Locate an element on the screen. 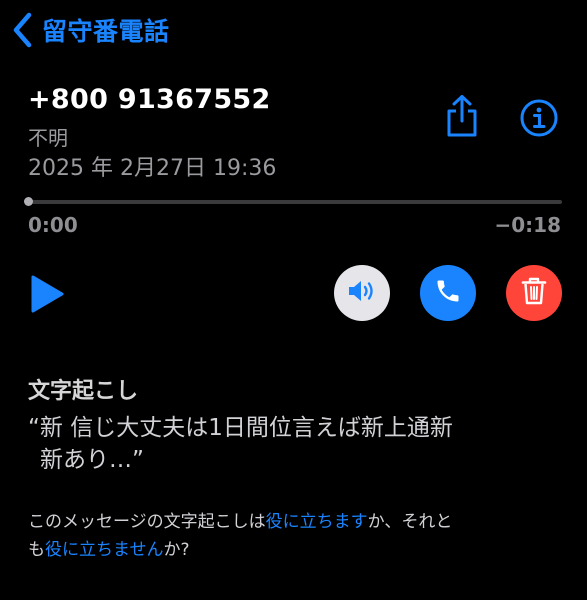 This screenshot has width=587, height=600. speaker-button is located at coordinates (362, 293).